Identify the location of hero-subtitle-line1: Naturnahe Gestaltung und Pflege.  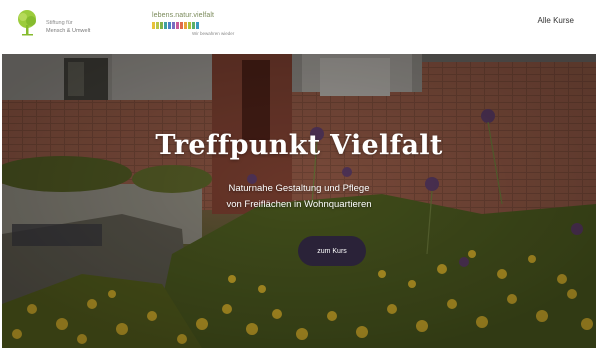
(299, 188).